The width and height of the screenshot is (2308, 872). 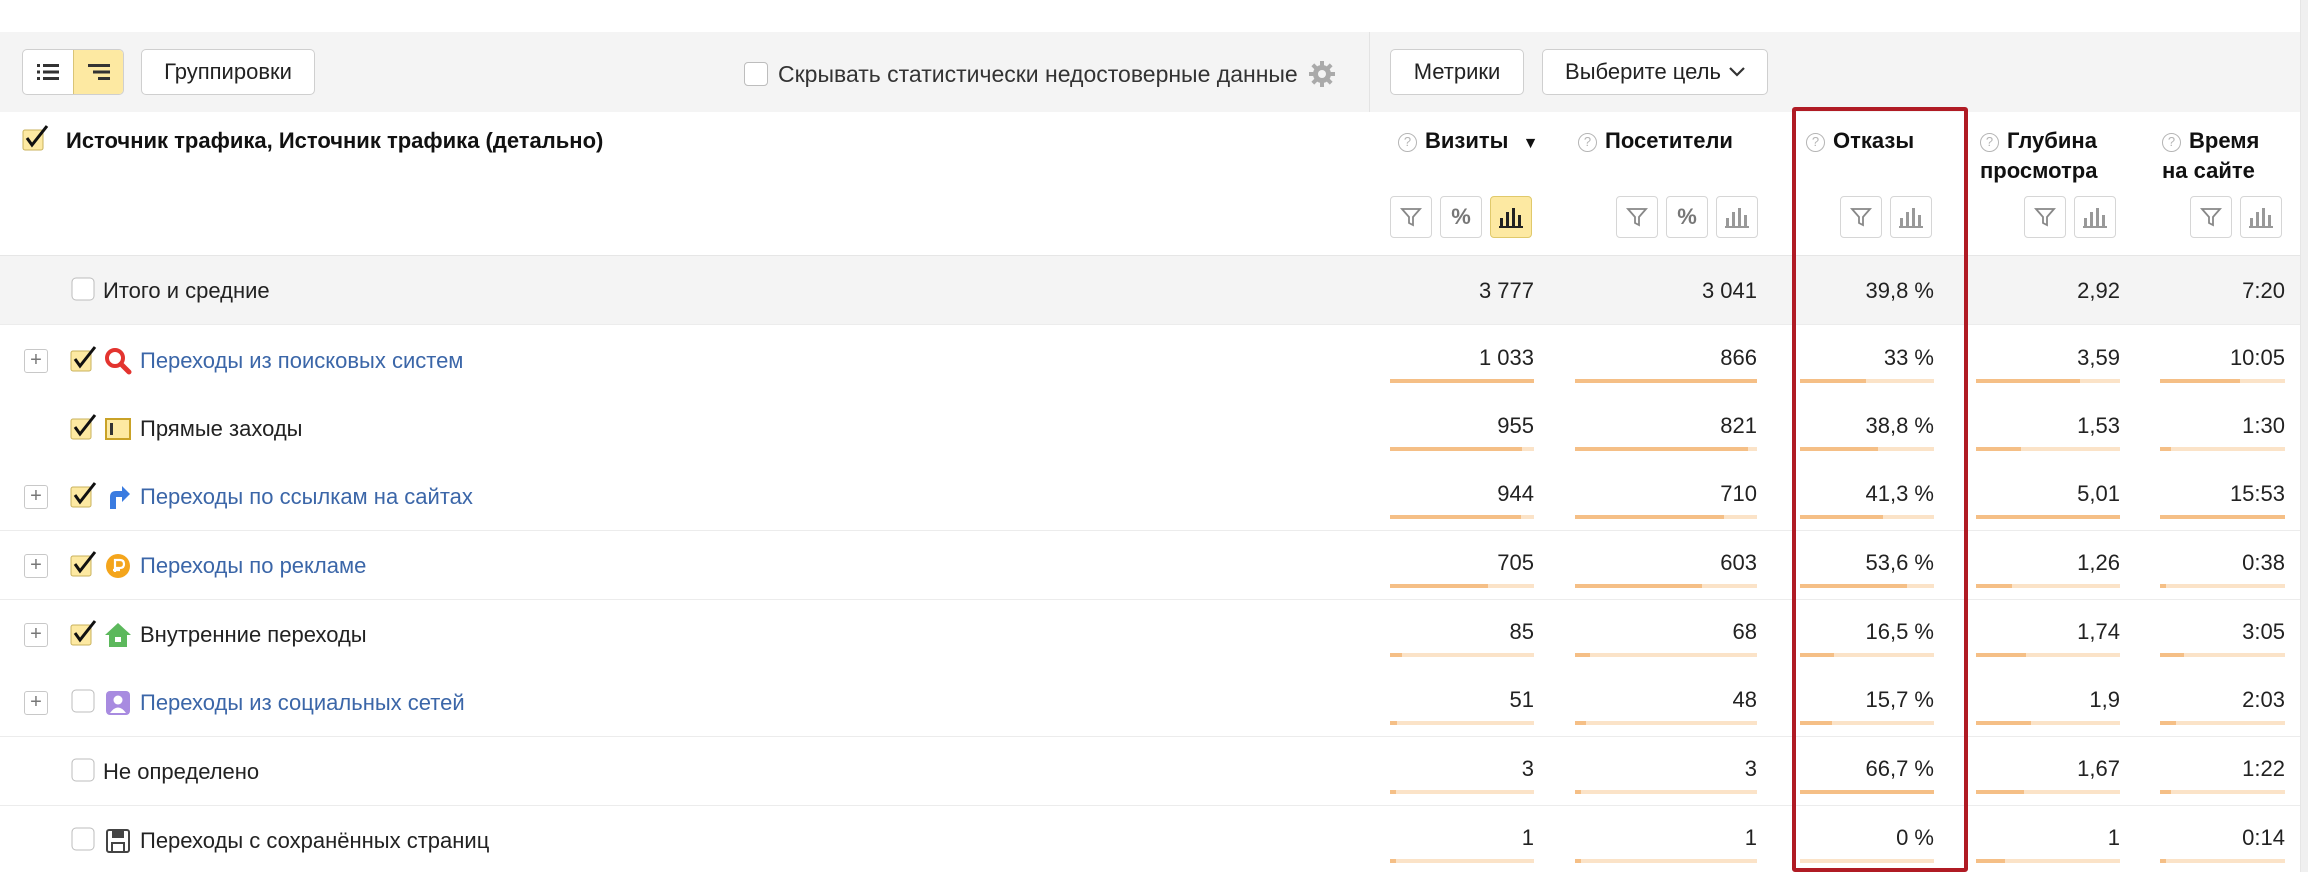 What do you see at coordinates (2263, 768) in the screenshot?
I see `time-value: 1:22` at bounding box center [2263, 768].